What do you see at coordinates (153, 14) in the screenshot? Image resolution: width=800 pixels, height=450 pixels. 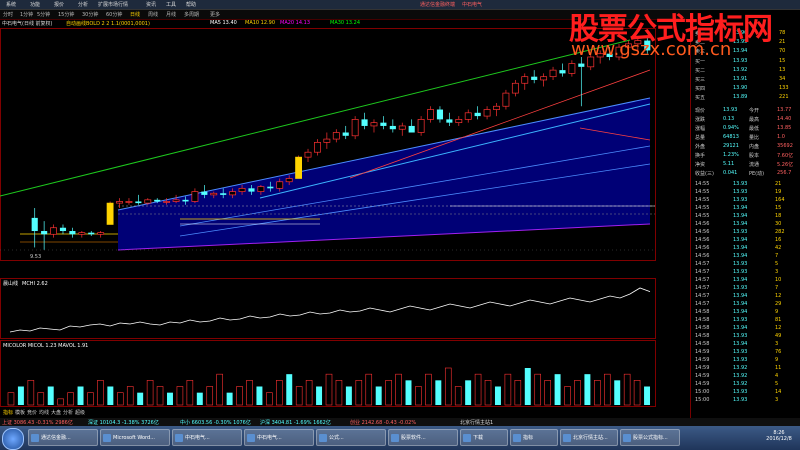 I see `period-tab-7: 周线` at bounding box center [153, 14].